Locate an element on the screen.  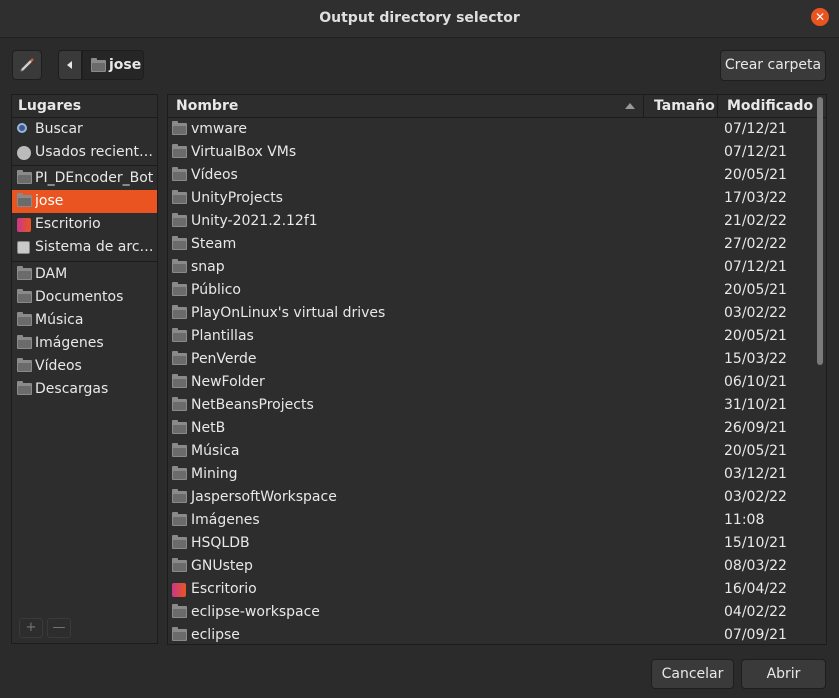
sidebar-item-search: Buscar is located at coordinates (84, 129).